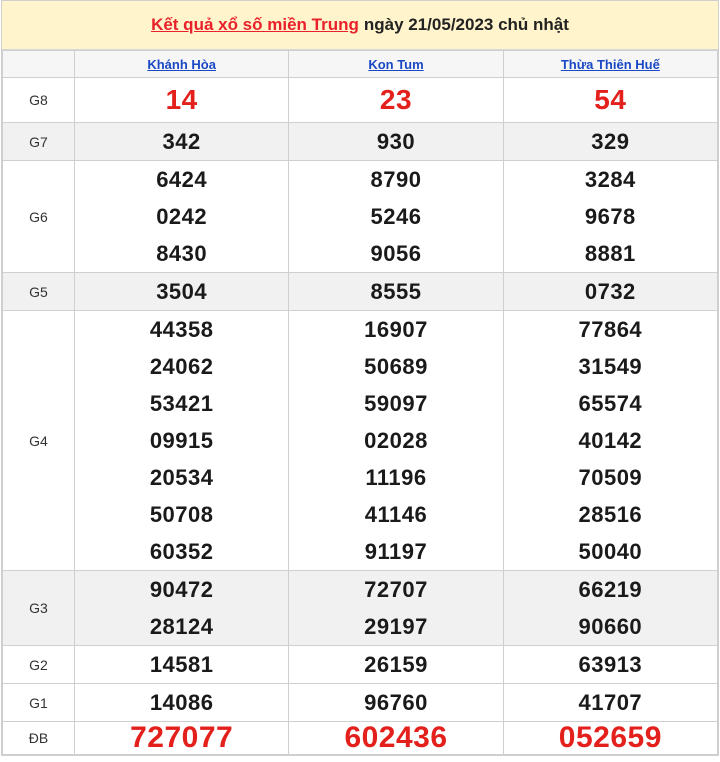 This screenshot has height=762, width=720. I want to click on prize-number: 54, so click(610, 99).